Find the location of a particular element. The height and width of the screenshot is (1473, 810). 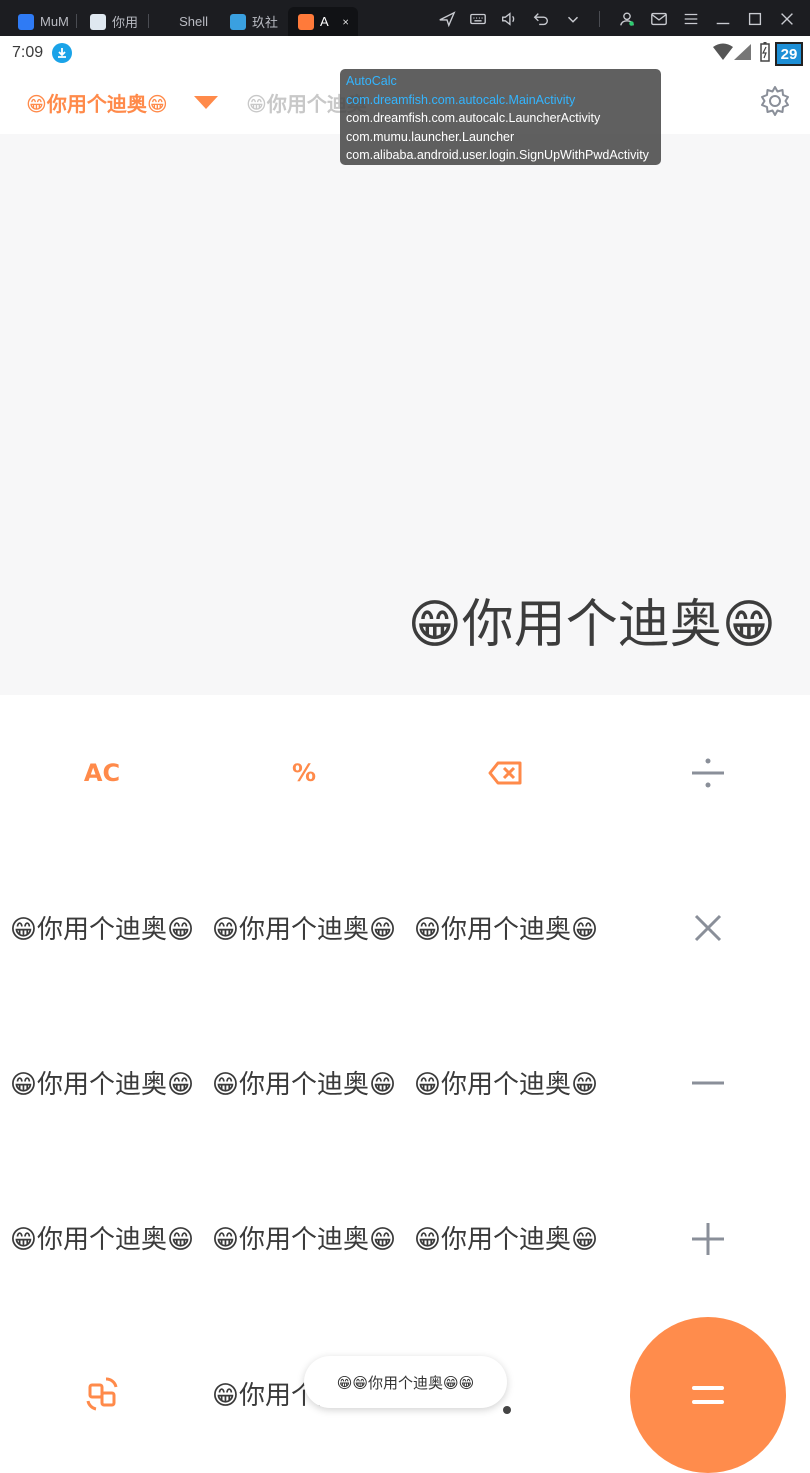

maximize-icon is located at coordinates (755, 19).